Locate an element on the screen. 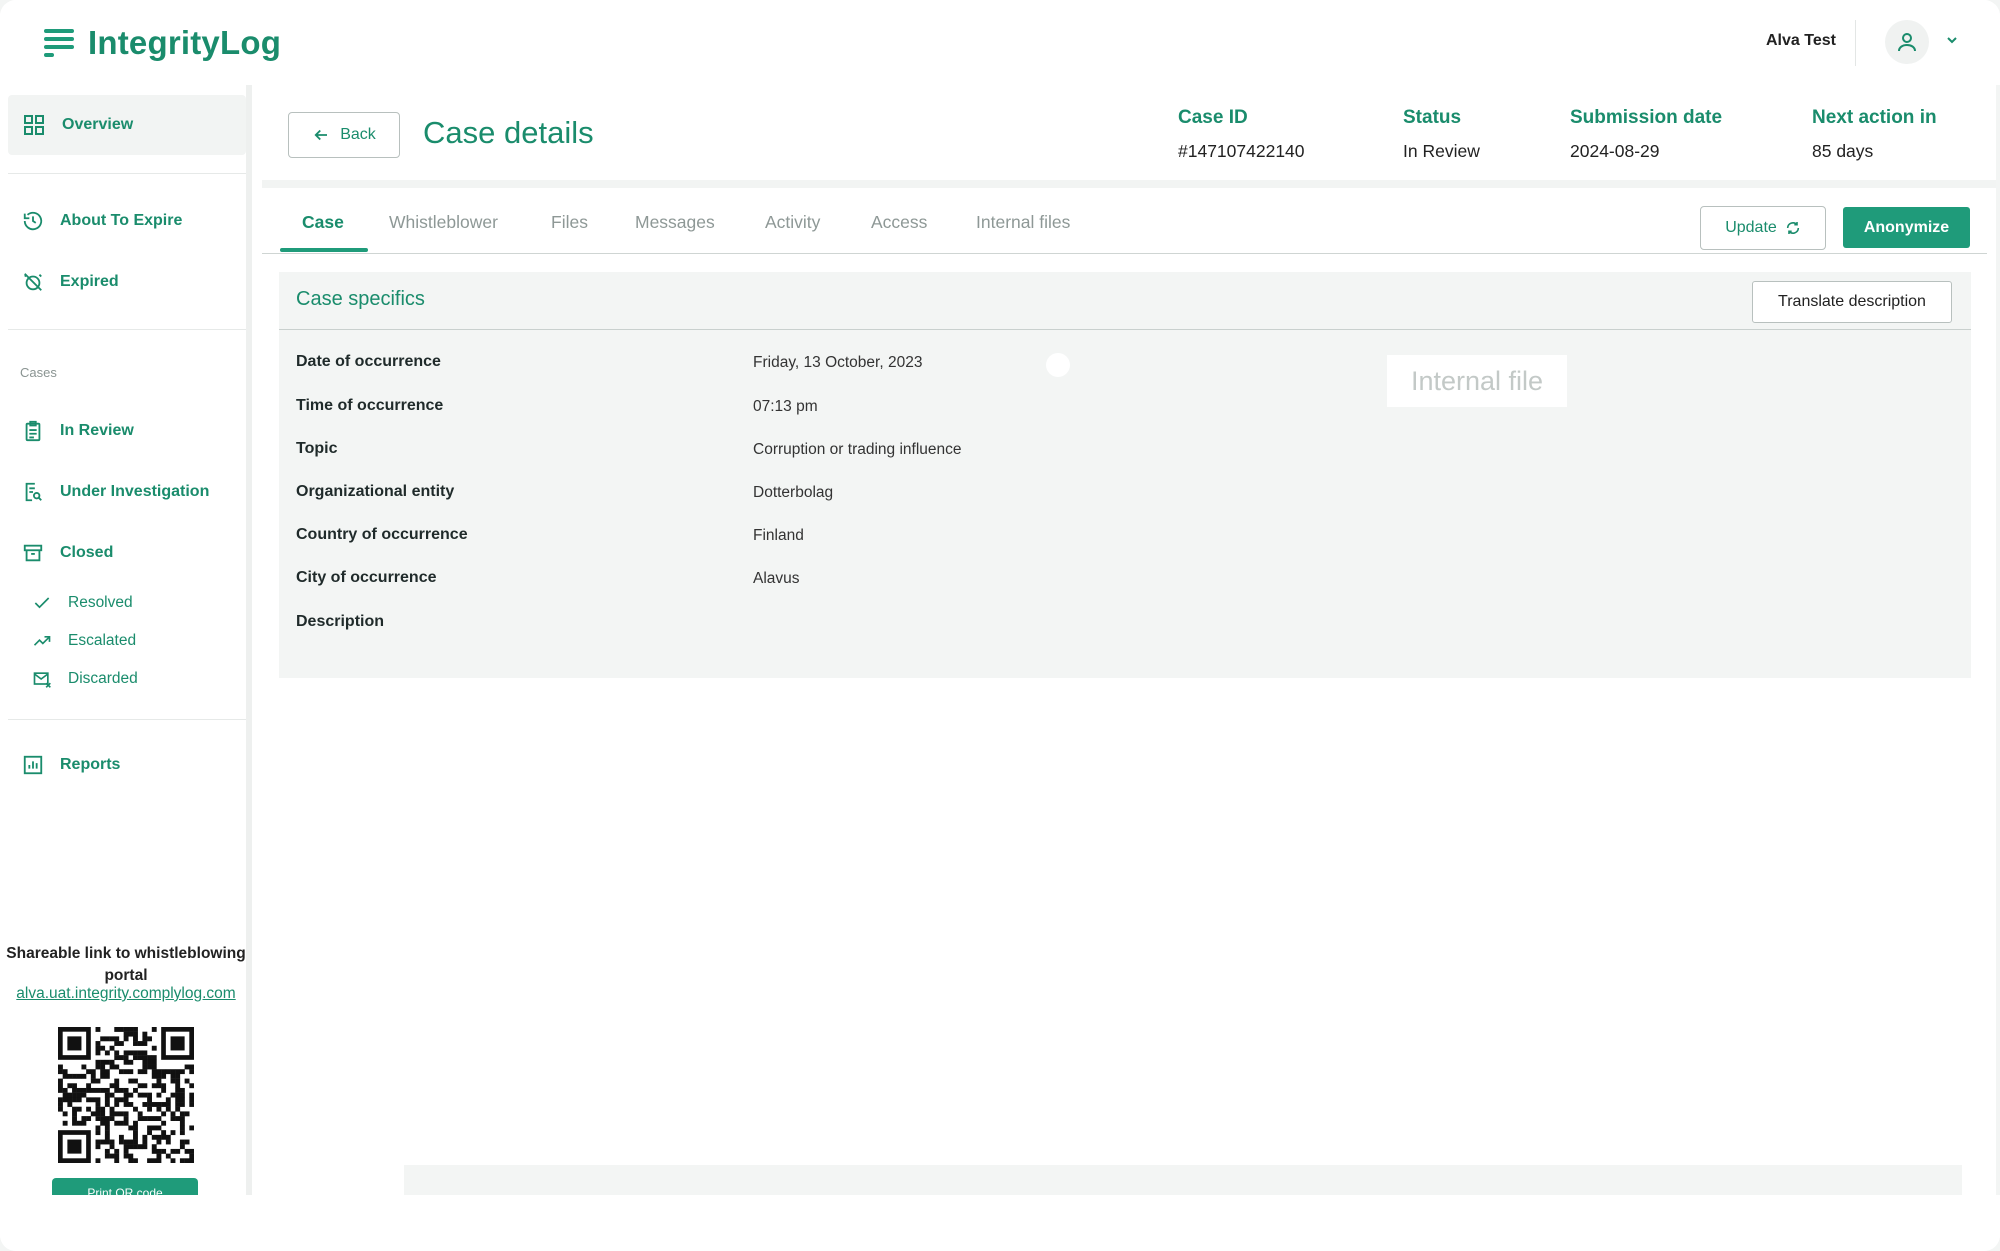  page-title: Case details is located at coordinates (508, 132).